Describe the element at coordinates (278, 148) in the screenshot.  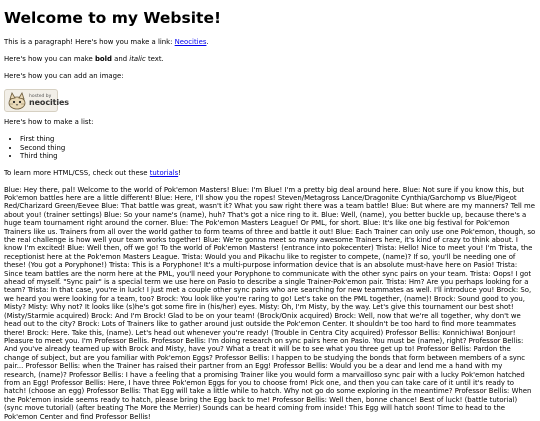
I see `list-item: Second thing` at that location.